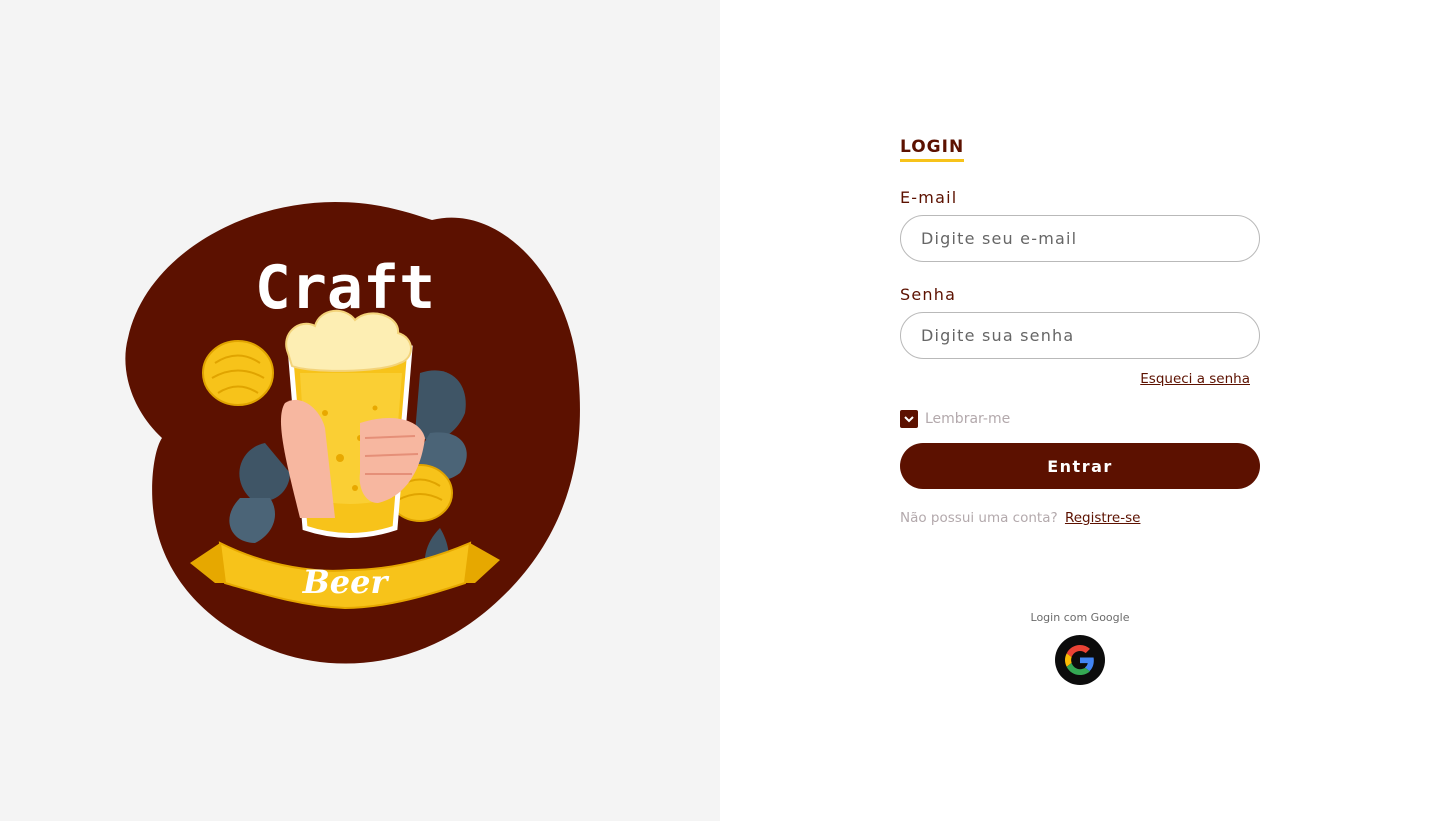 The height and width of the screenshot is (821, 1440). Describe the element at coordinates (932, 149) in the screenshot. I see `login-title: LOGIN` at that location.